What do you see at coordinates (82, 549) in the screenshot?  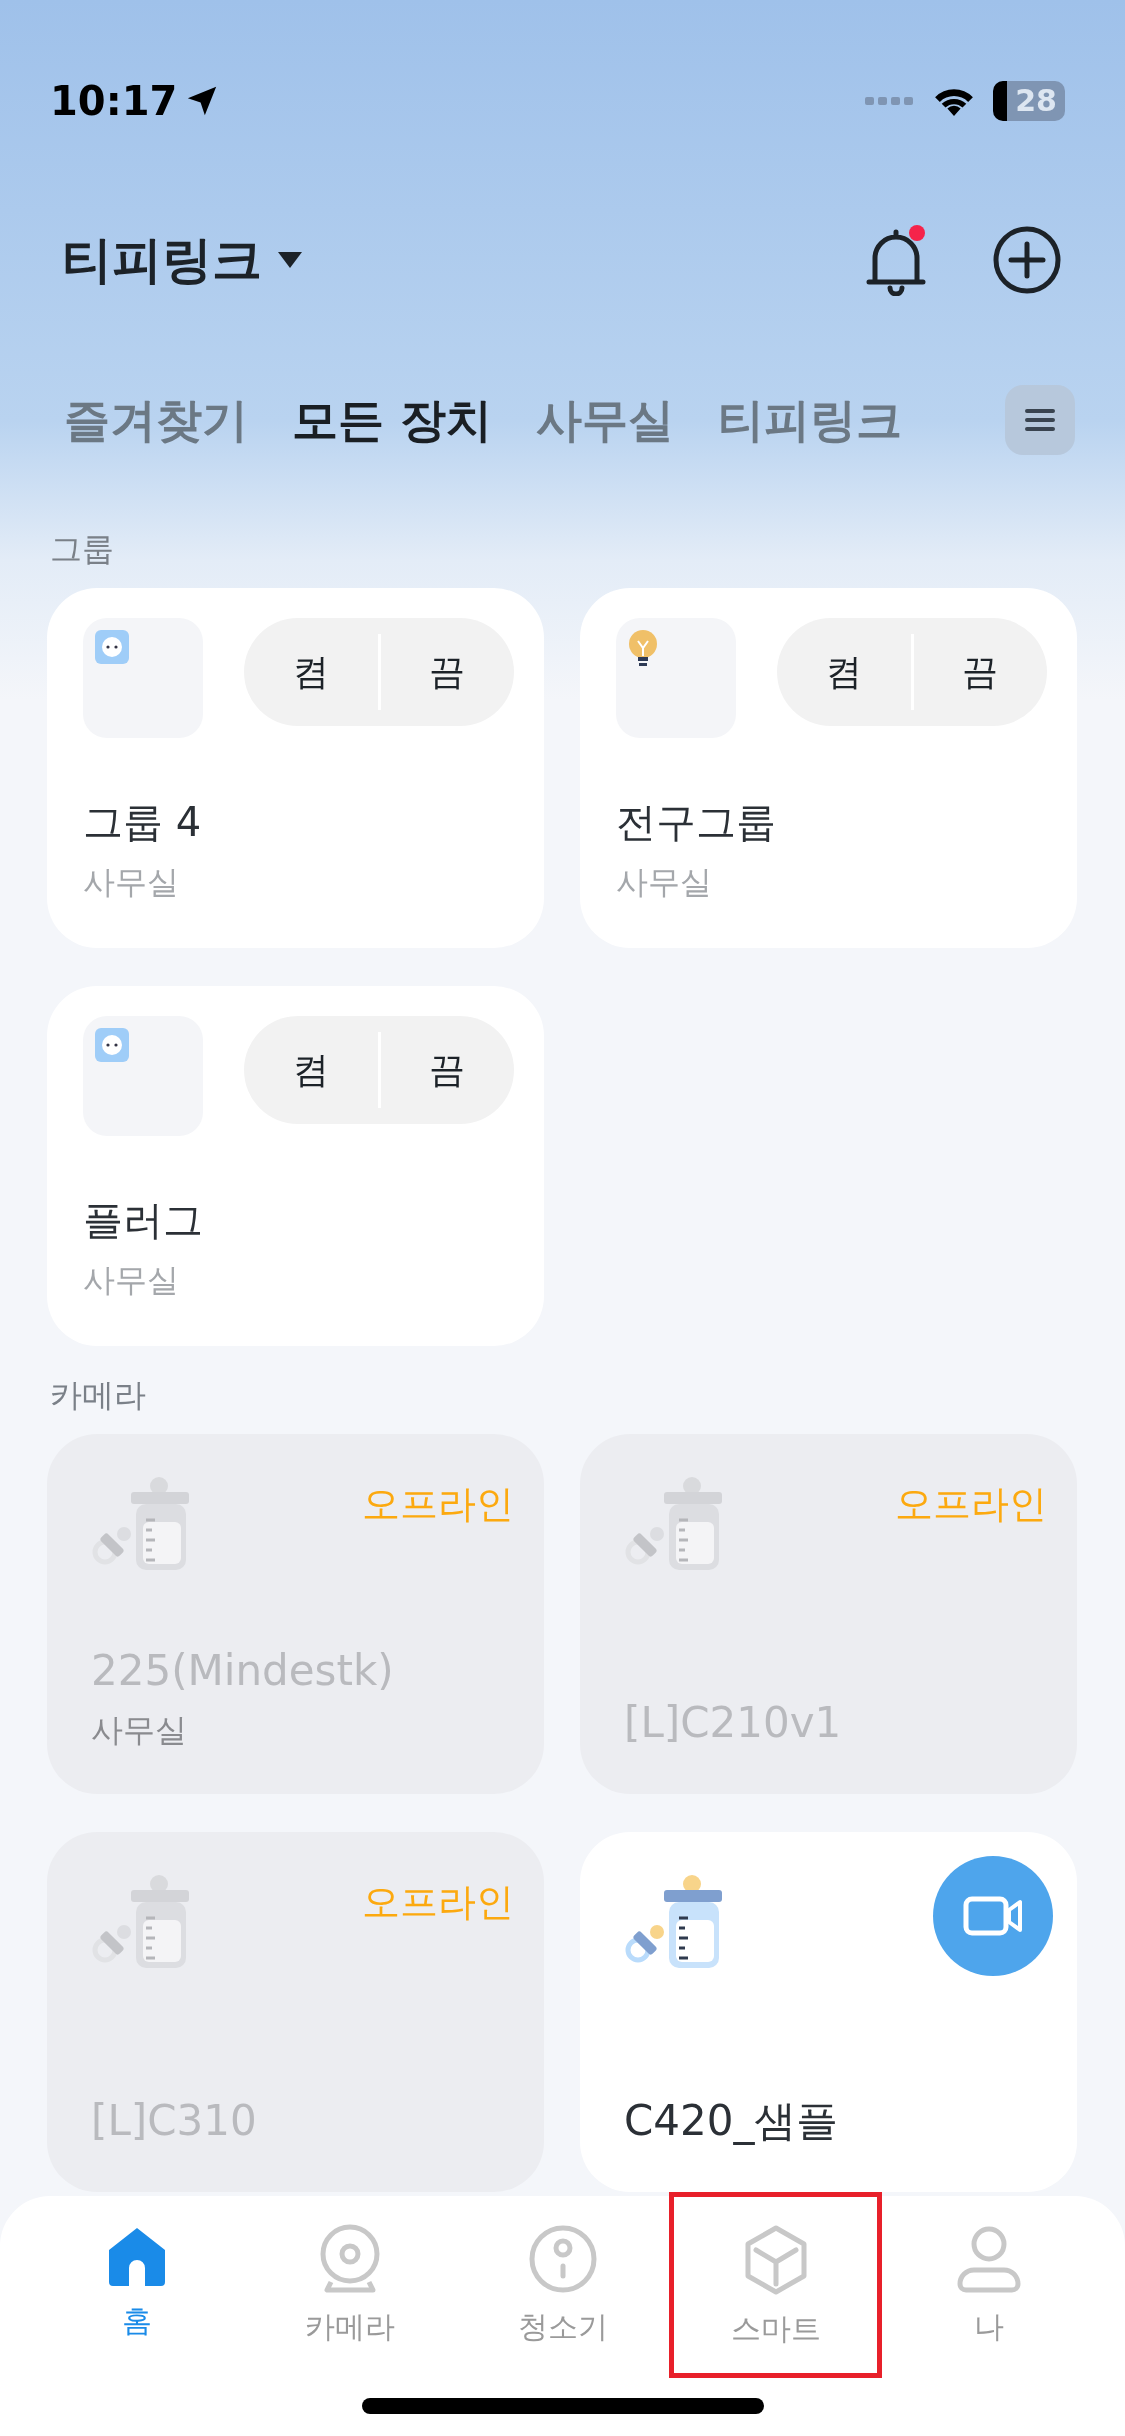 I see `section-title: 그룹` at bounding box center [82, 549].